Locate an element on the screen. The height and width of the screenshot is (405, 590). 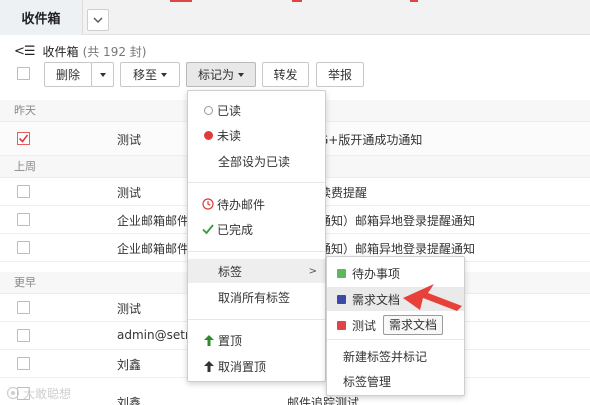
watermark: 大敢聪想 is located at coordinates (38, 393).